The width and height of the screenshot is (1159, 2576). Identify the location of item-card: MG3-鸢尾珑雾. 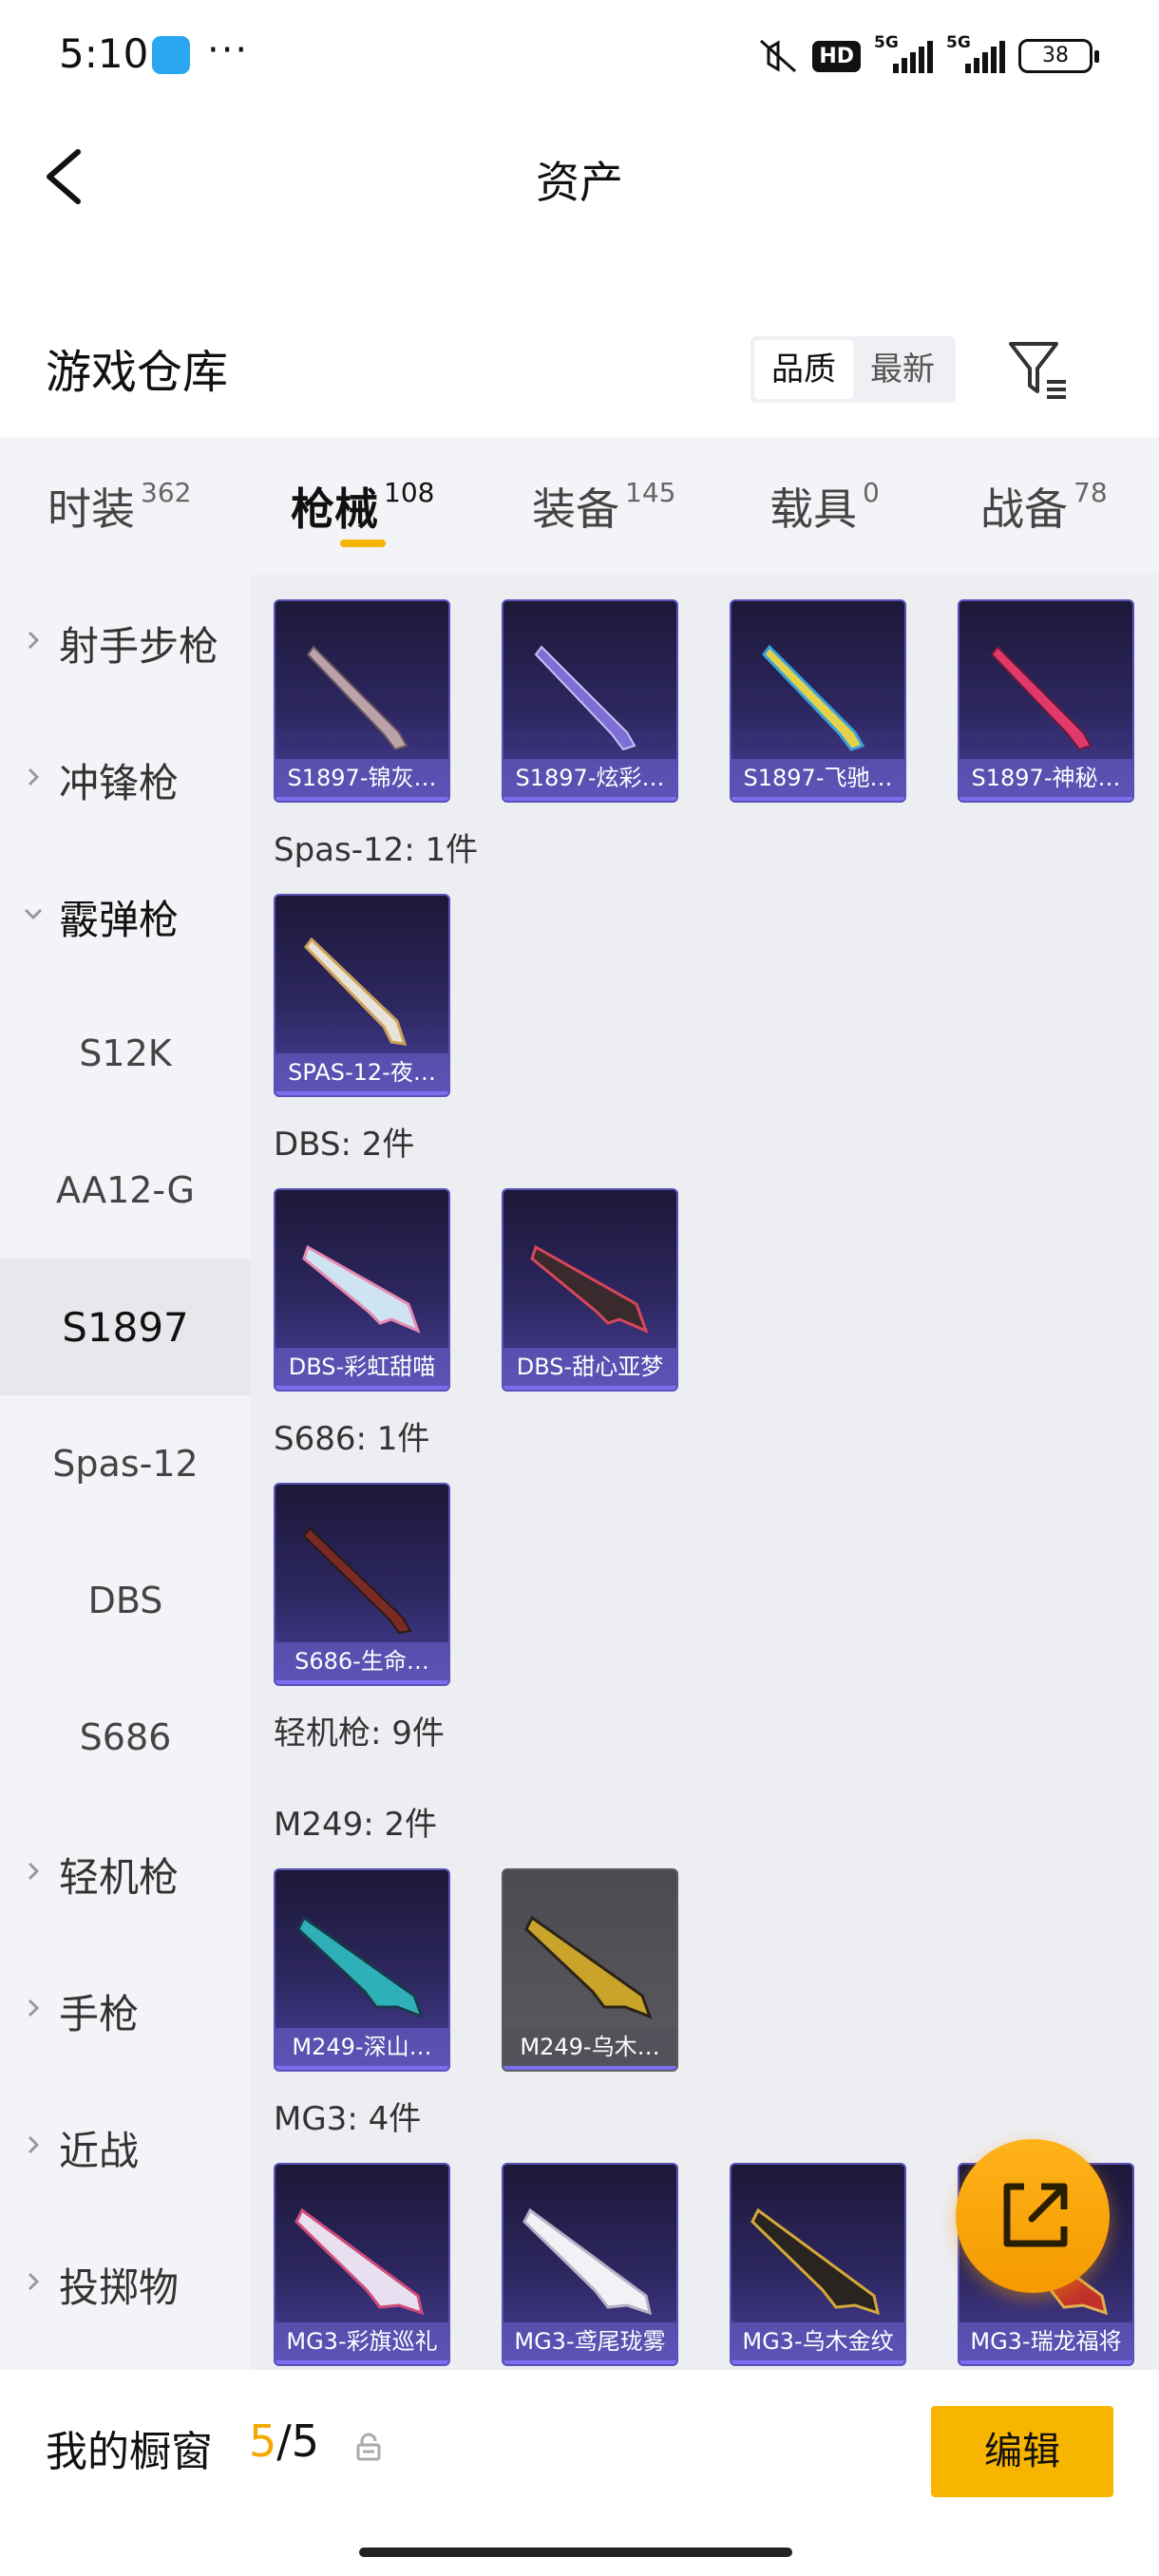
(590, 2264).